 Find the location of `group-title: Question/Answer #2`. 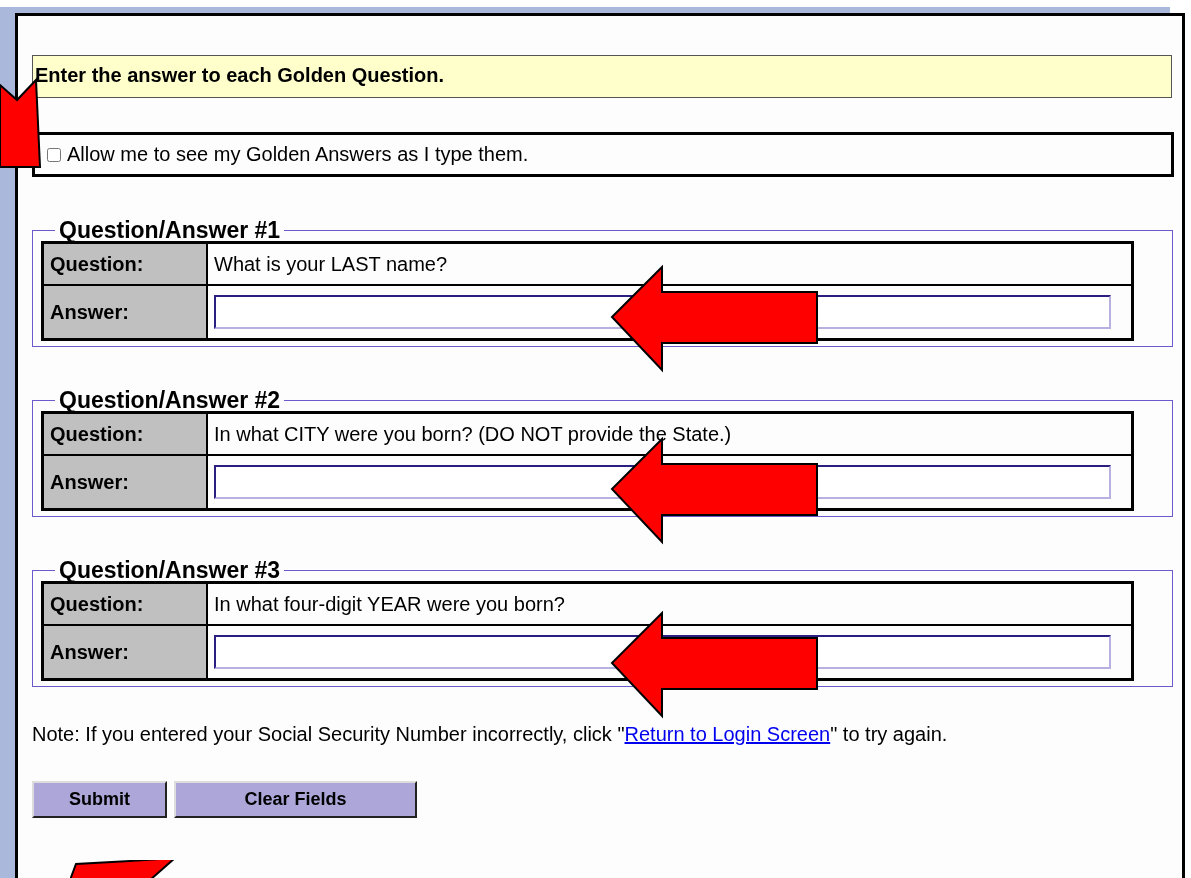

group-title: Question/Answer #2 is located at coordinates (170, 400).